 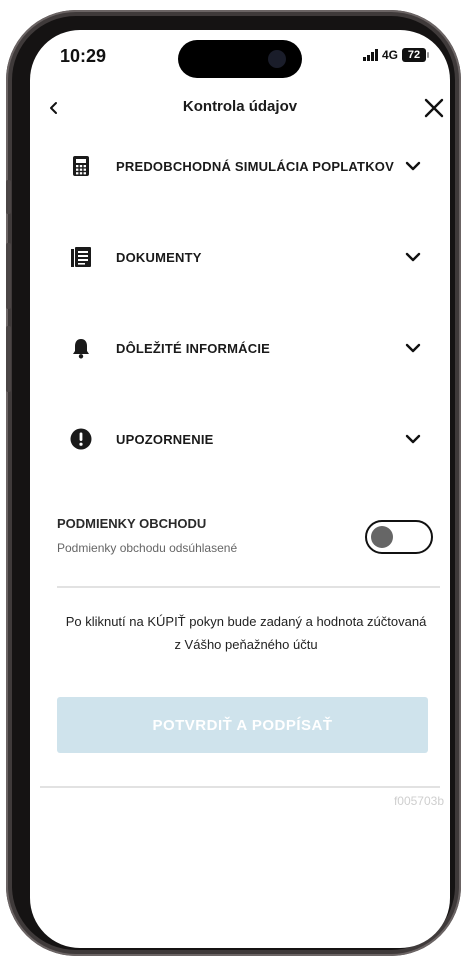 I want to click on section-fee-simulation: PREDOBCHODNÁ SIMULÁCIA POPLATKOV, so click(x=246, y=166).